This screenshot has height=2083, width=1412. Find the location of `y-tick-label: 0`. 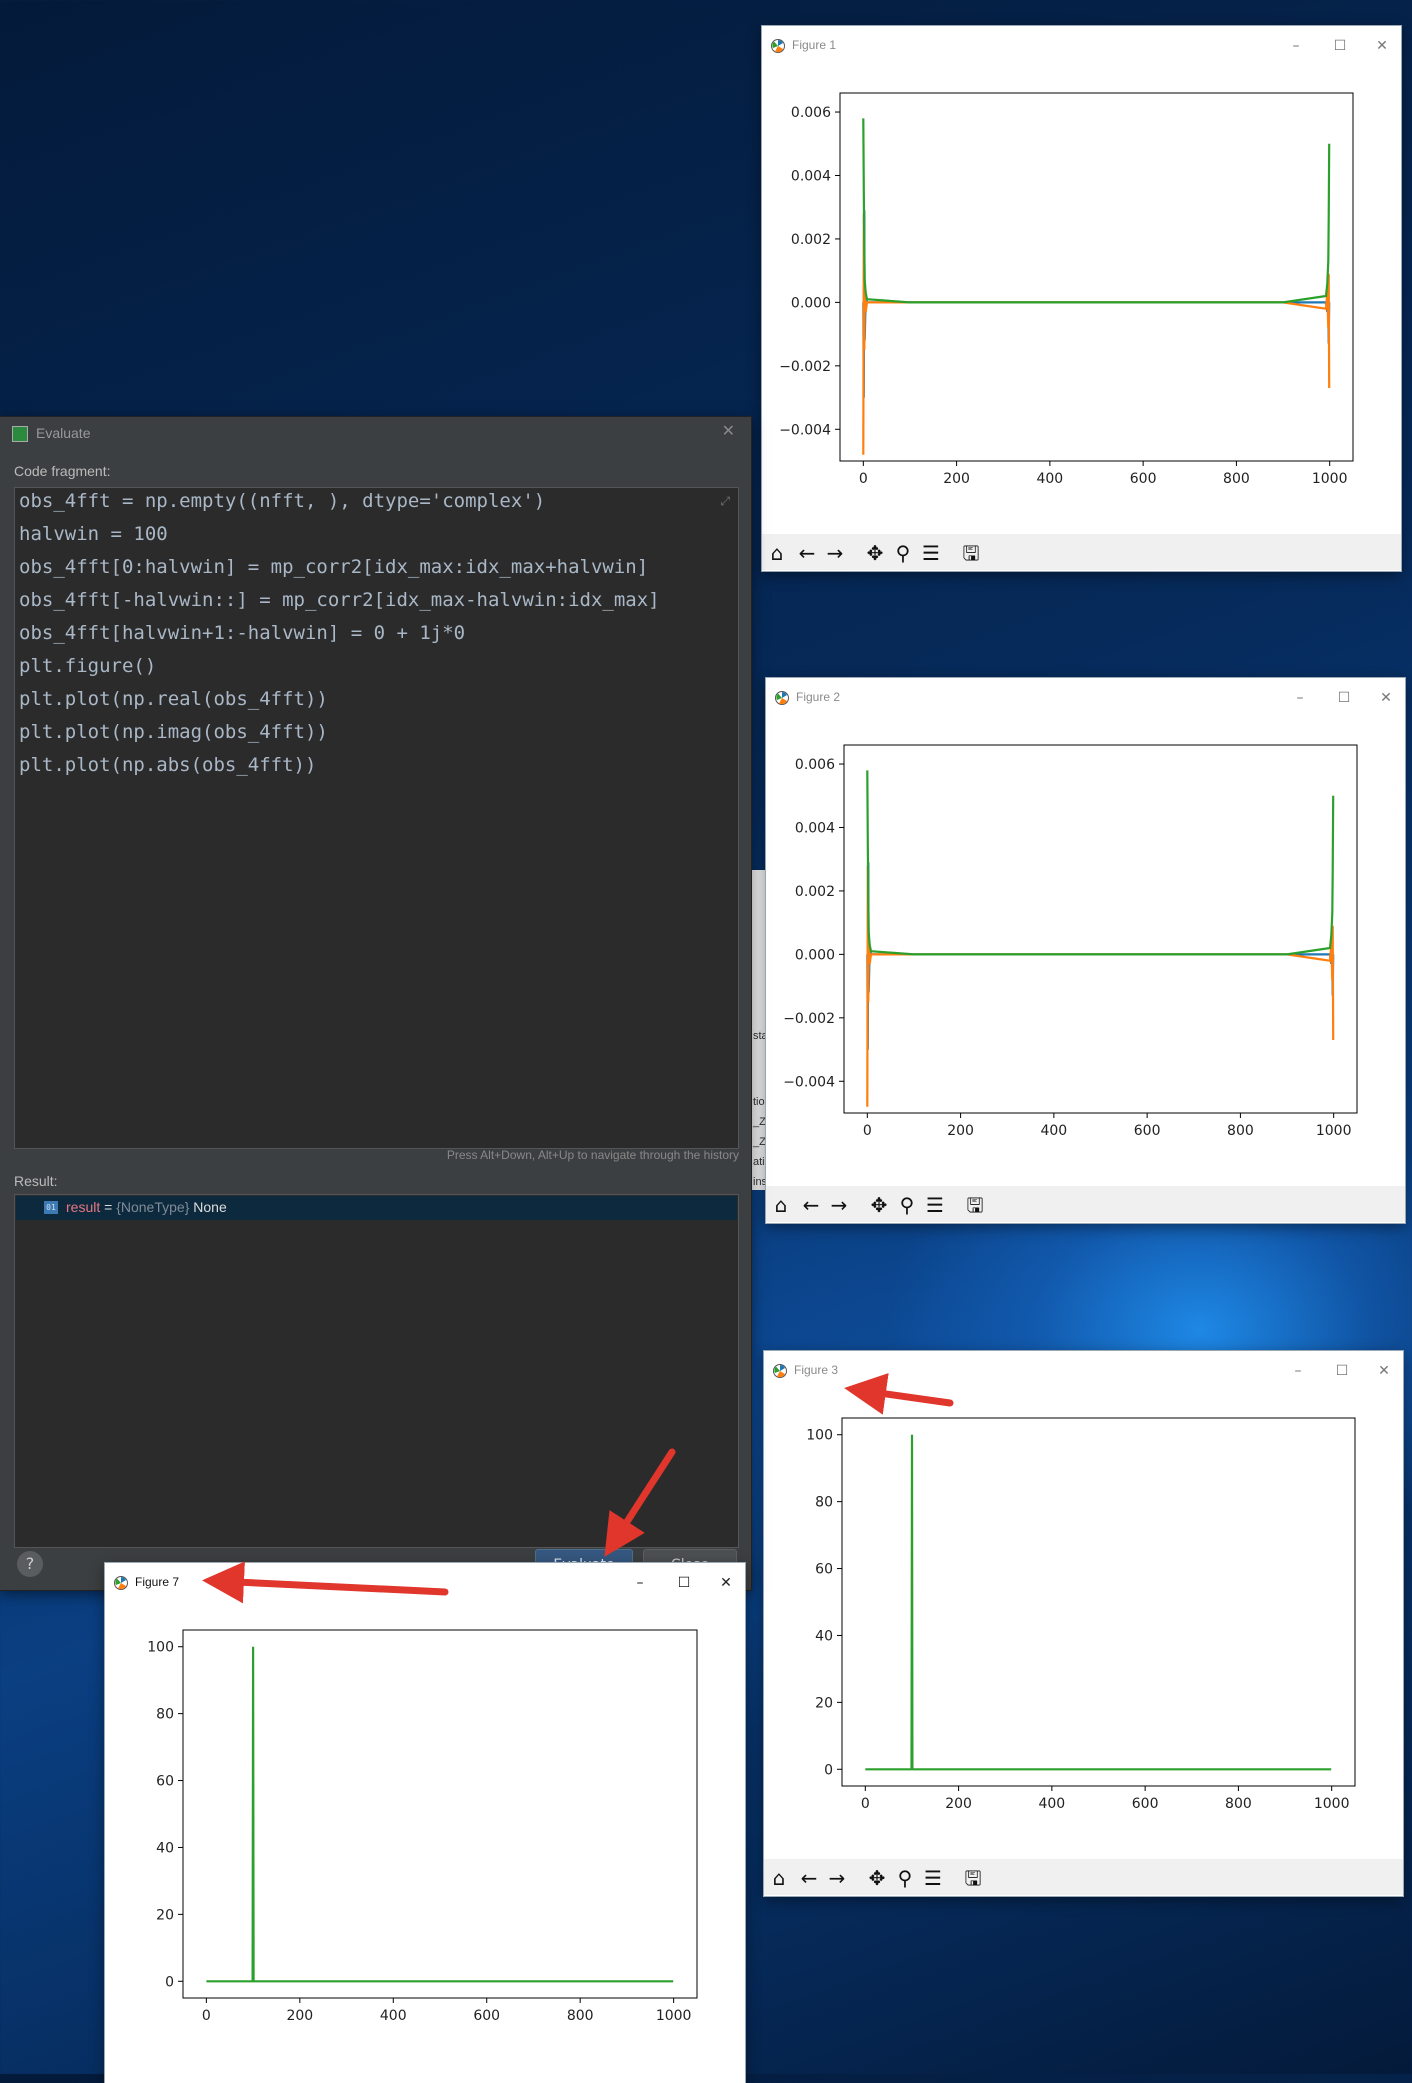

y-tick-label: 0 is located at coordinates (169, 1982).